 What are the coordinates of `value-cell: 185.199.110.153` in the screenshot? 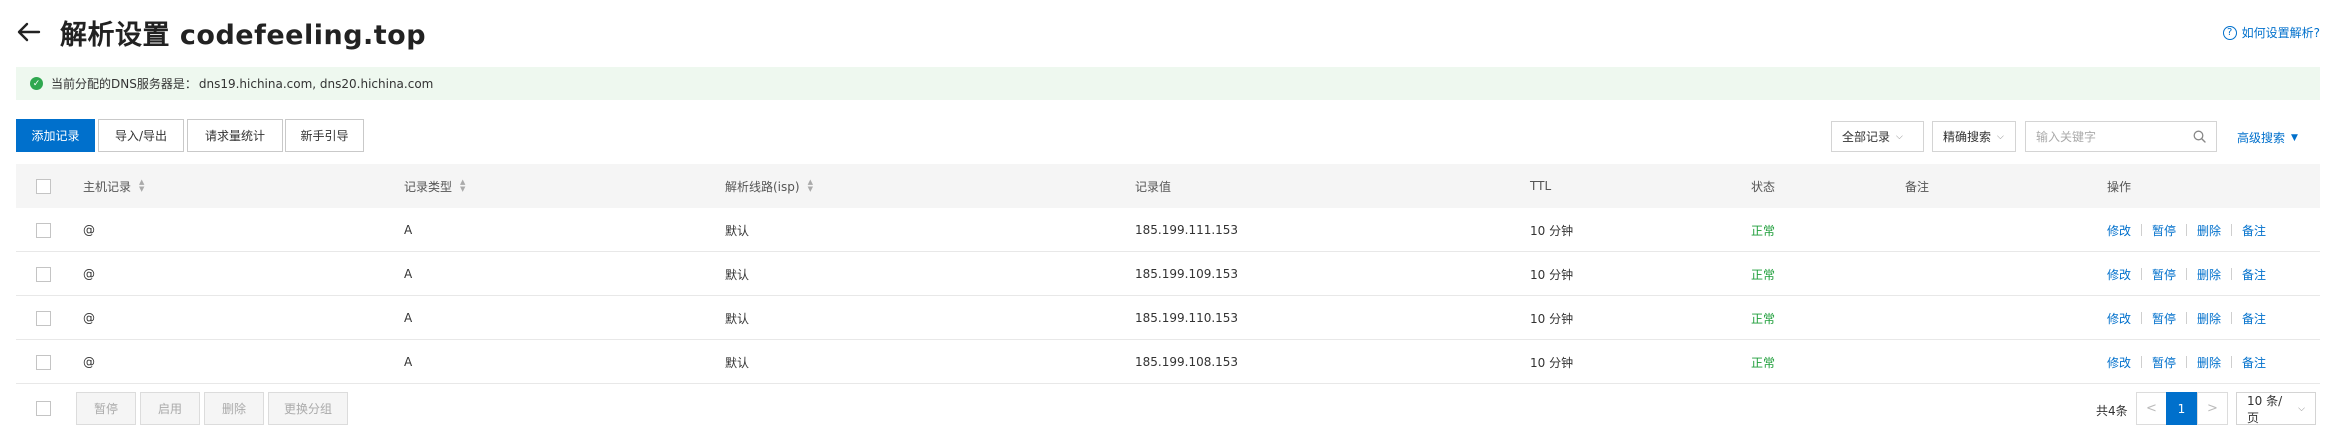 It's located at (1187, 318).